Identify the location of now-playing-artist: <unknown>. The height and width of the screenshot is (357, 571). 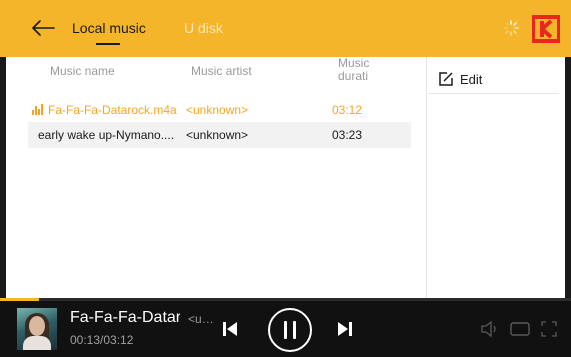
(202, 319).